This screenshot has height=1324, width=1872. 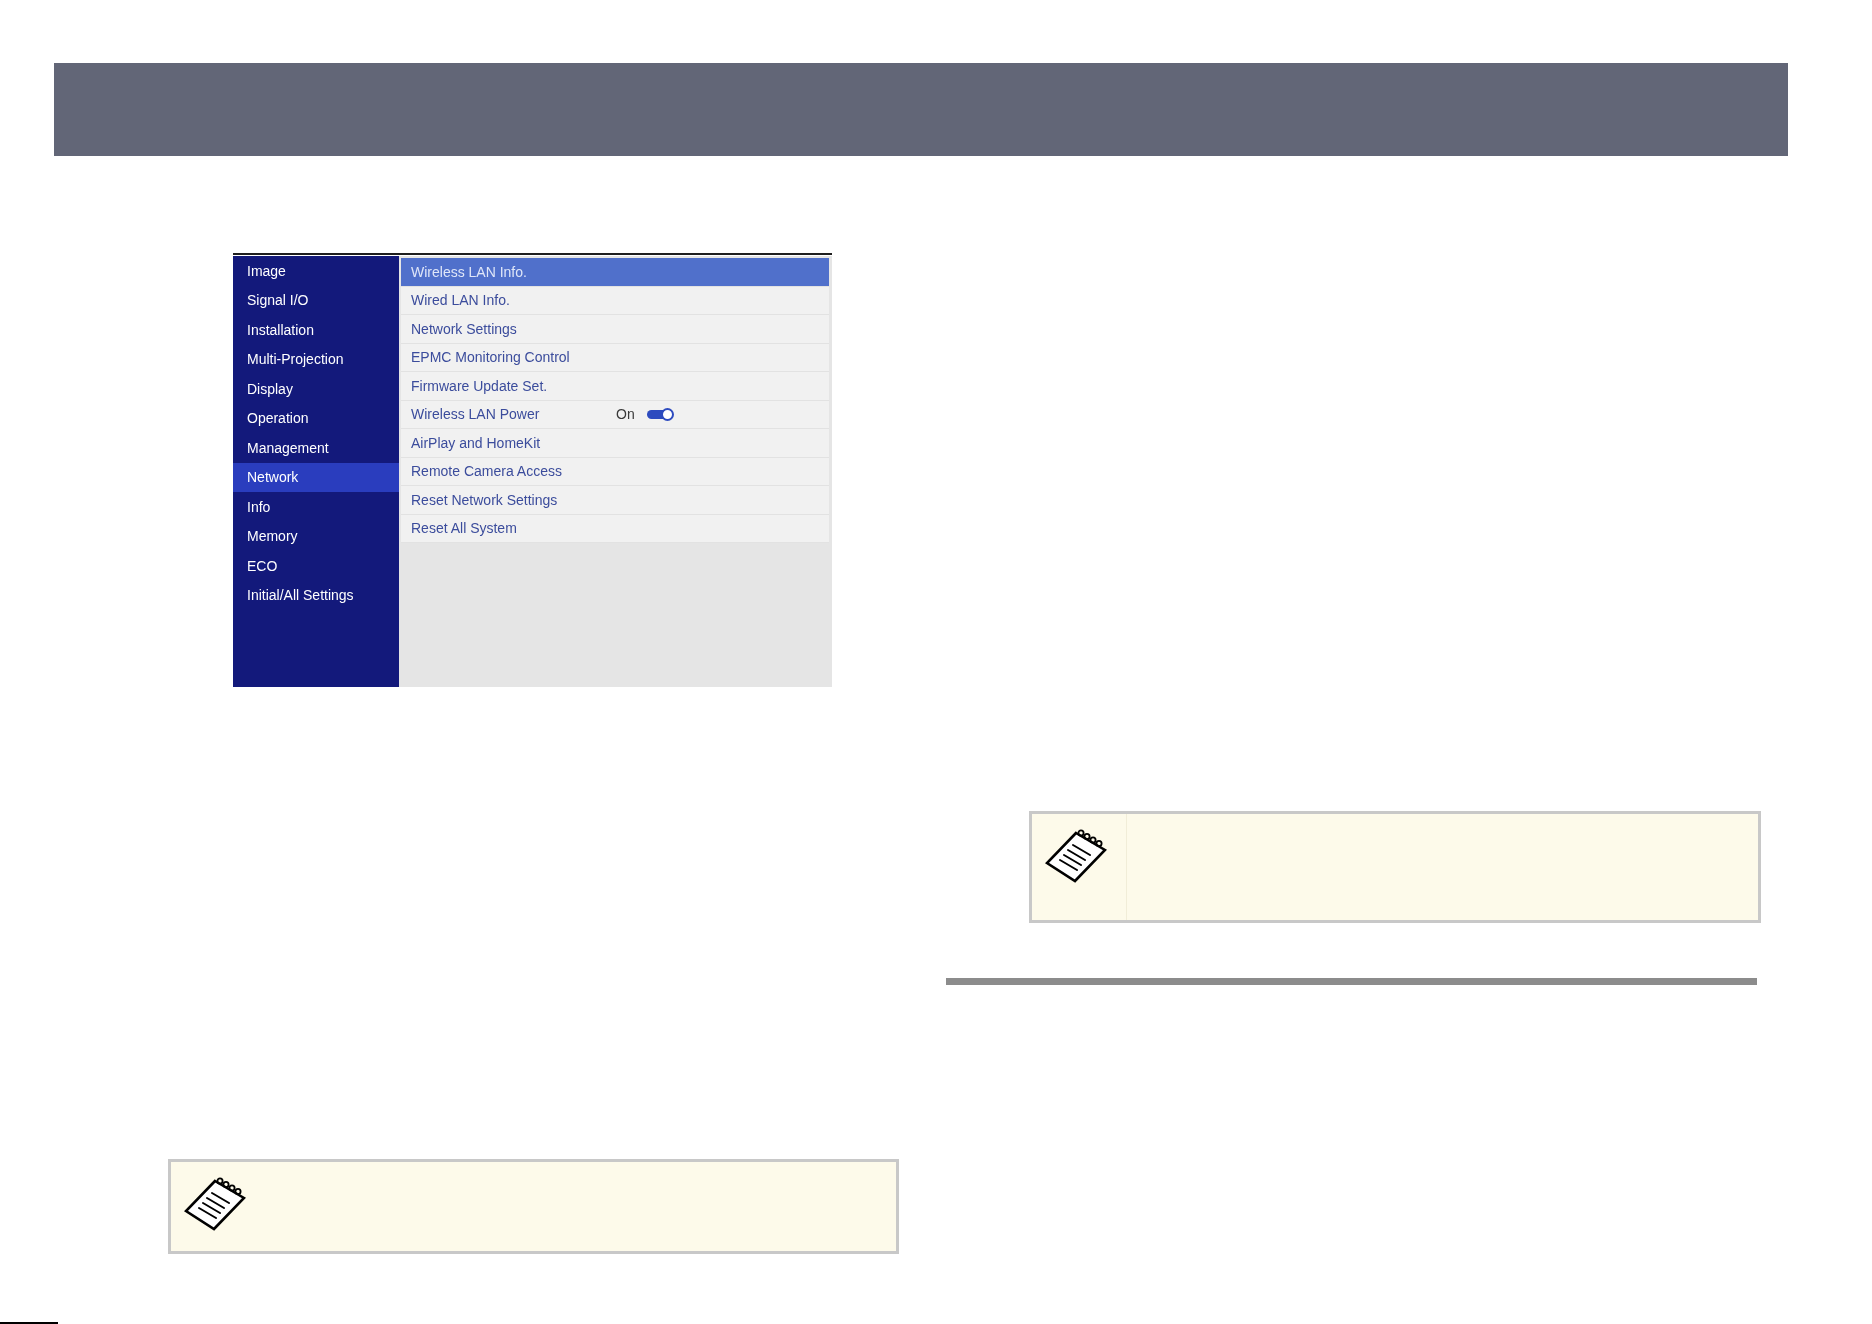 I want to click on sidebar-item: Signal I/O, so click(x=316, y=300).